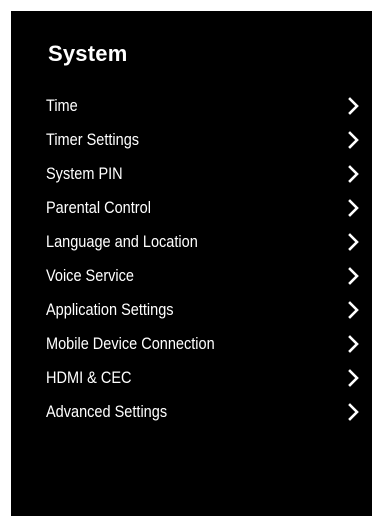 The height and width of the screenshot is (524, 380). Describe the element at coordinates (191, 174) in the screenshot. I see `menu-item-system-pin: System PIN` at that location.